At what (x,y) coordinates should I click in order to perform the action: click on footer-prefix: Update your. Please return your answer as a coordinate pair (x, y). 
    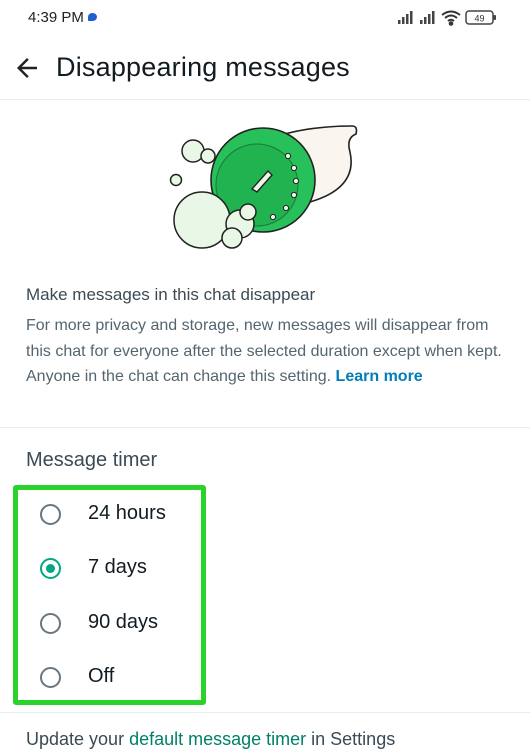
    Looking at the image, I should click on (78, 739).